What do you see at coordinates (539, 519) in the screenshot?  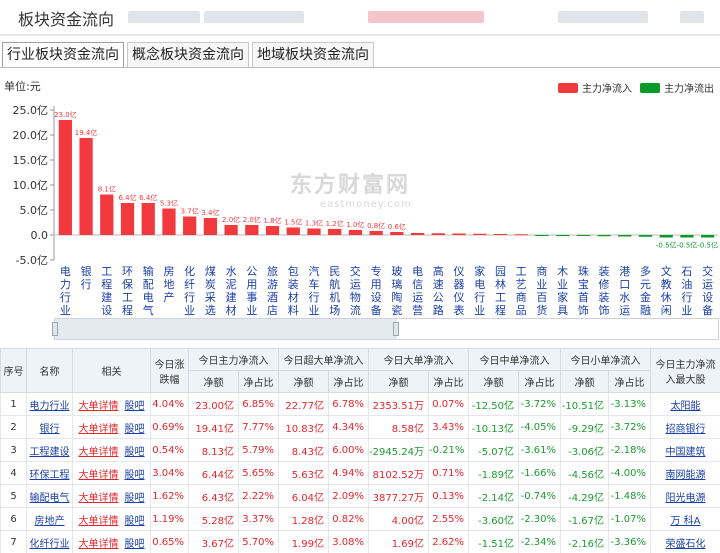 I see `cell-mid-ratio: -2.30%` at bounding box center [539, 519].